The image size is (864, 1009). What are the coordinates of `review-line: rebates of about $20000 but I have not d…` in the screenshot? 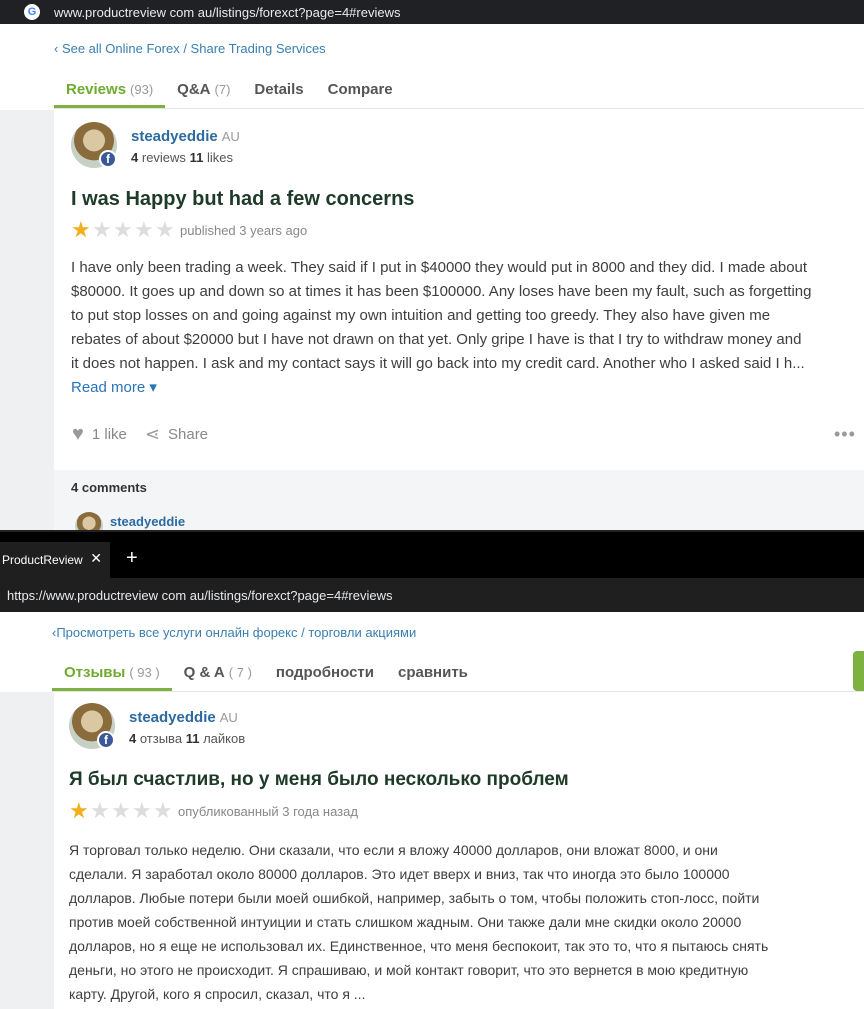 It's located at (436, 339).